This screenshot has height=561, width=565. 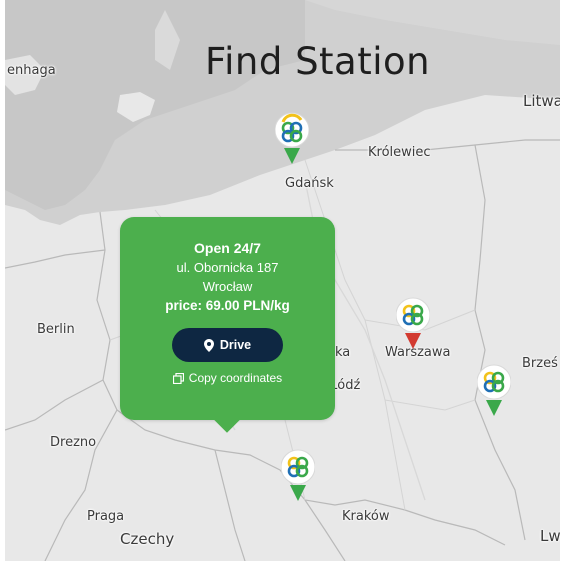 I want to click on map-label-brzesc: Brześ, so click(x=540, y=363).